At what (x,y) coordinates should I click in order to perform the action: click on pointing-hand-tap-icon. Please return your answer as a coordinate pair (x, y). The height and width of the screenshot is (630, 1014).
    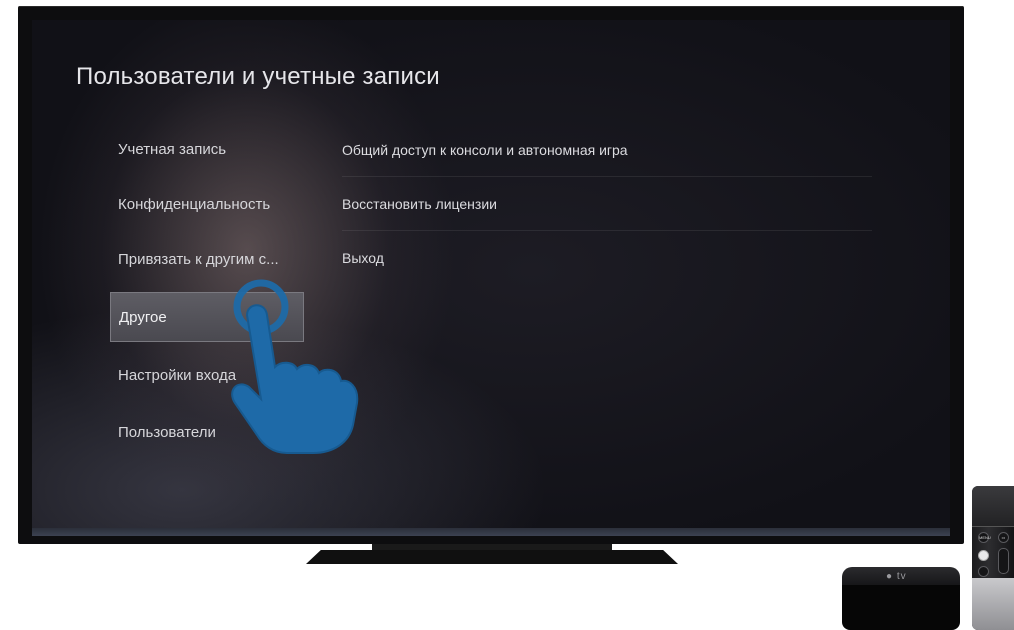
    Looking at the image, I should click on (295, 366).